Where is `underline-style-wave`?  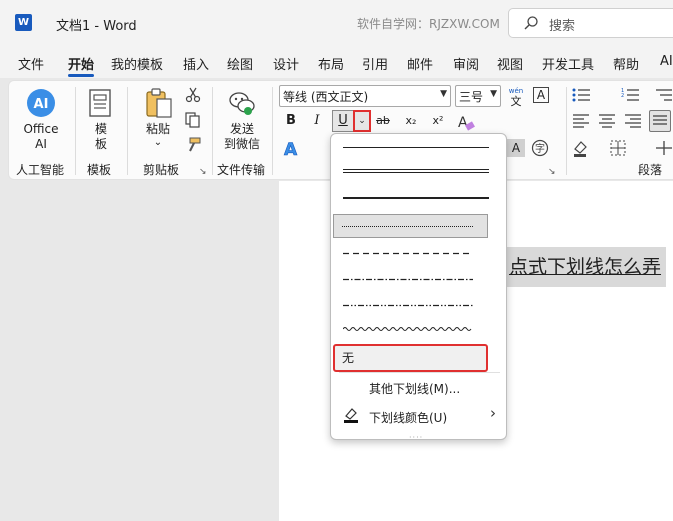 underline-style-wave is located at coordinates (419, 329).